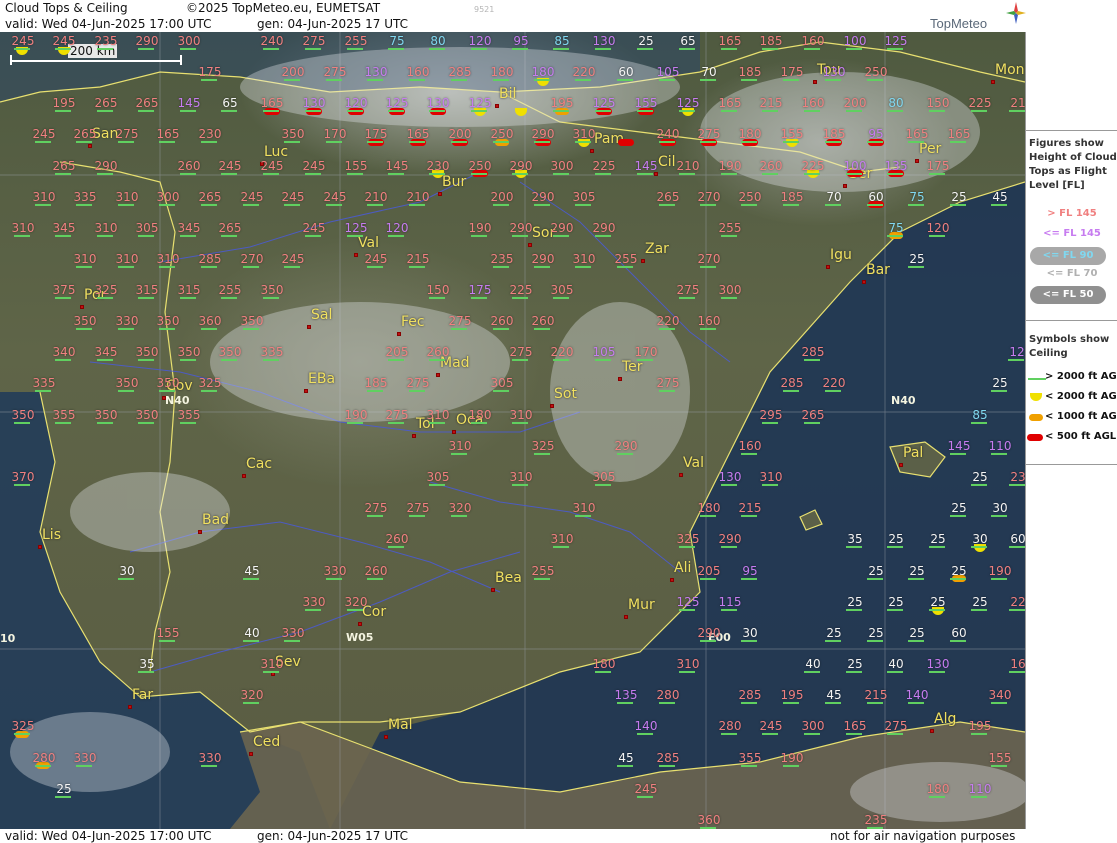  I want to click on cloud-top-label: 30, so click(980, 539).